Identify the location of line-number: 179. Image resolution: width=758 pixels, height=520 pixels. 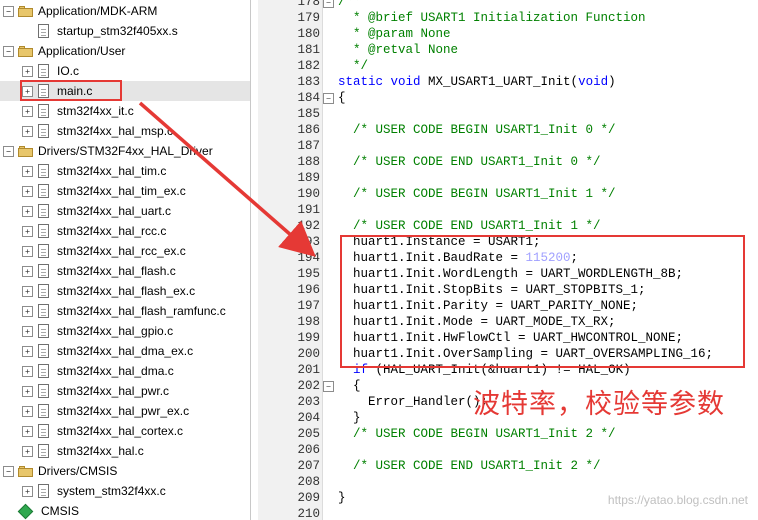
(308, 18).